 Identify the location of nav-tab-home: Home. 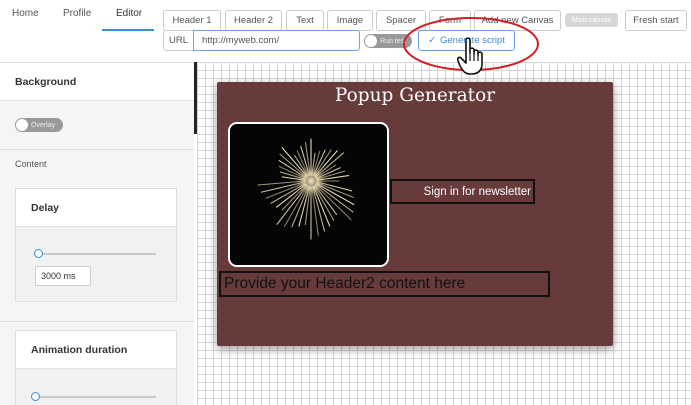
(25, 13).